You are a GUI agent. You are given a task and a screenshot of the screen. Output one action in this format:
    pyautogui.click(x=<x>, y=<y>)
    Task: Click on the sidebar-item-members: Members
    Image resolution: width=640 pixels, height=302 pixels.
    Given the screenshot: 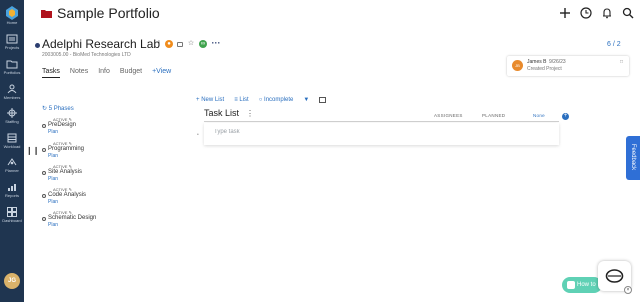 What is the action you would take?
    pyautogui.click(x=12, y=92)
    